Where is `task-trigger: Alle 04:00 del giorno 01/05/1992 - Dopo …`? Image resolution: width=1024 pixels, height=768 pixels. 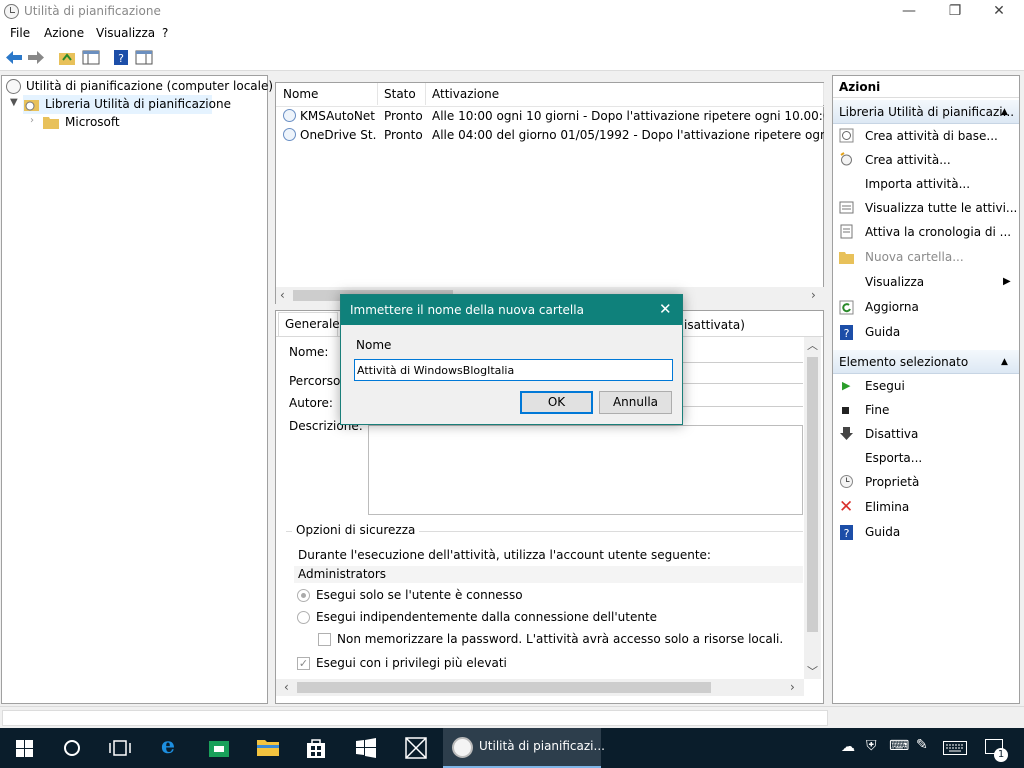
task-trigger: Alle 04:00 del giorno 01/05/1992 - Dopo … is located at coordinates (628, 135).